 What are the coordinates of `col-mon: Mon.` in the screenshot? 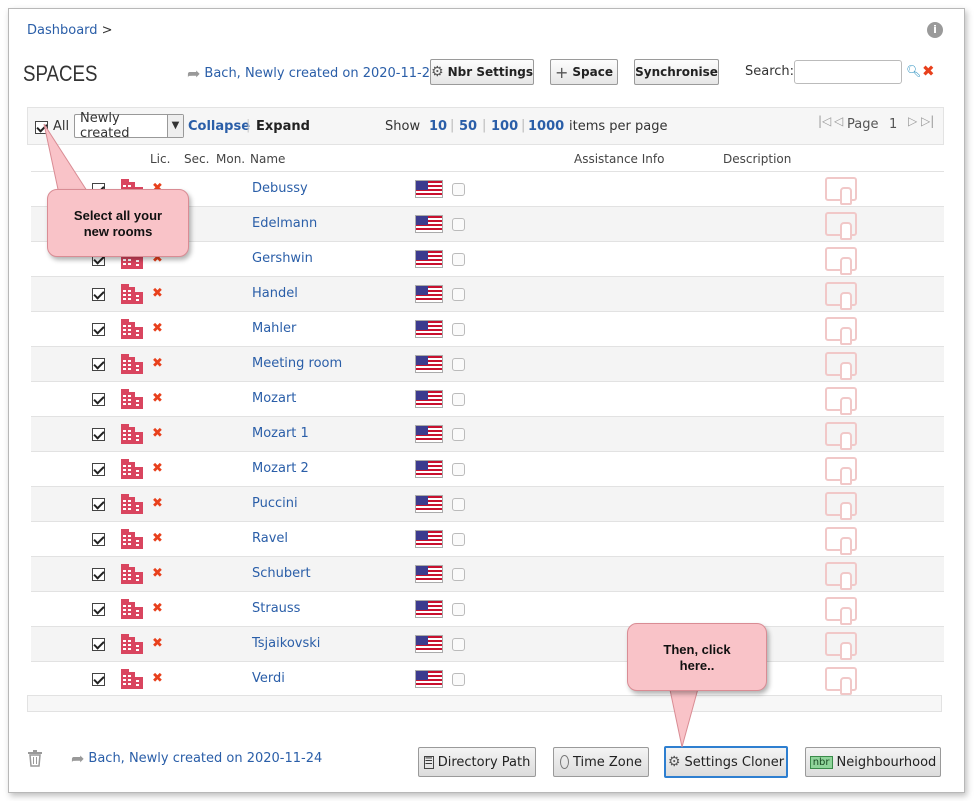 It's located at (230, 159).